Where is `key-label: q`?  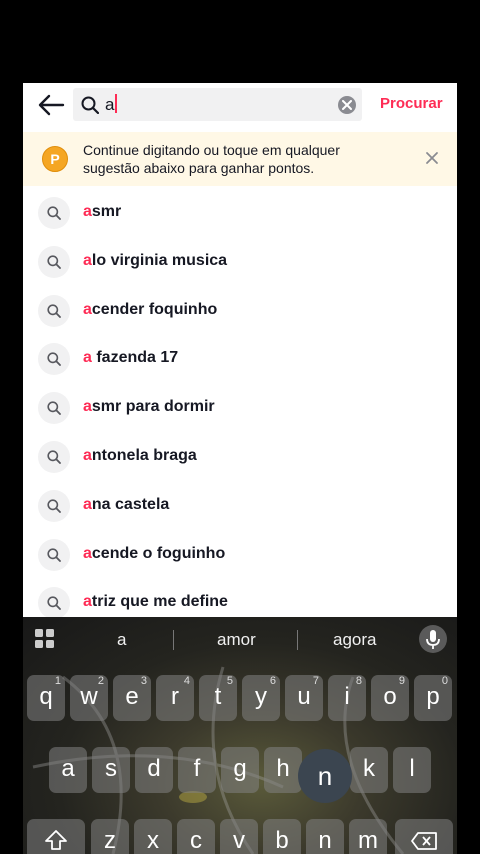
key-label: q is located at coordinates (46, 696).